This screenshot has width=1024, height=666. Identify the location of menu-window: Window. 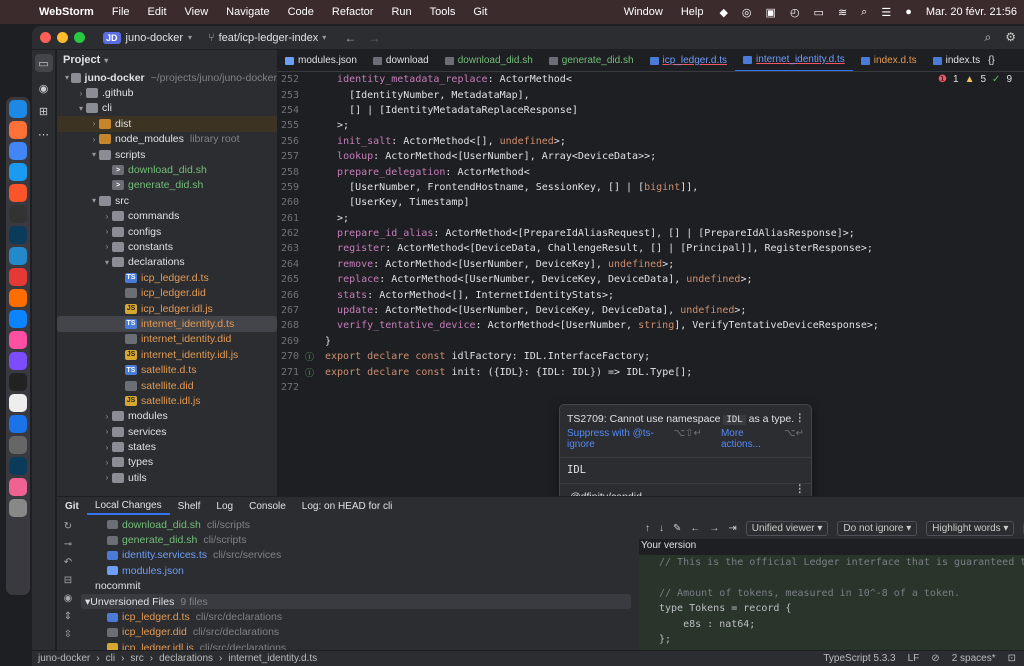
(643, 12).